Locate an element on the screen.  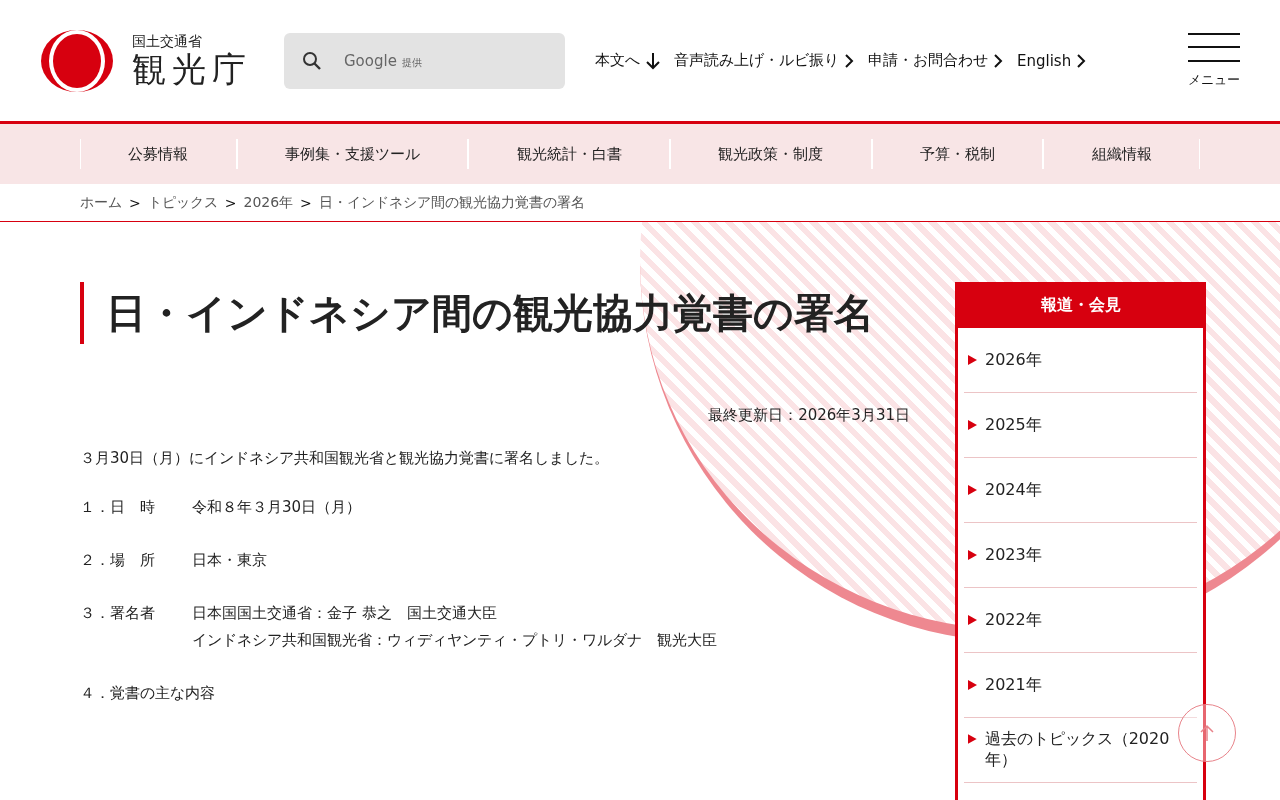
global-nav-link: 事例集・支援ツール is located at coordinates (352, 154).